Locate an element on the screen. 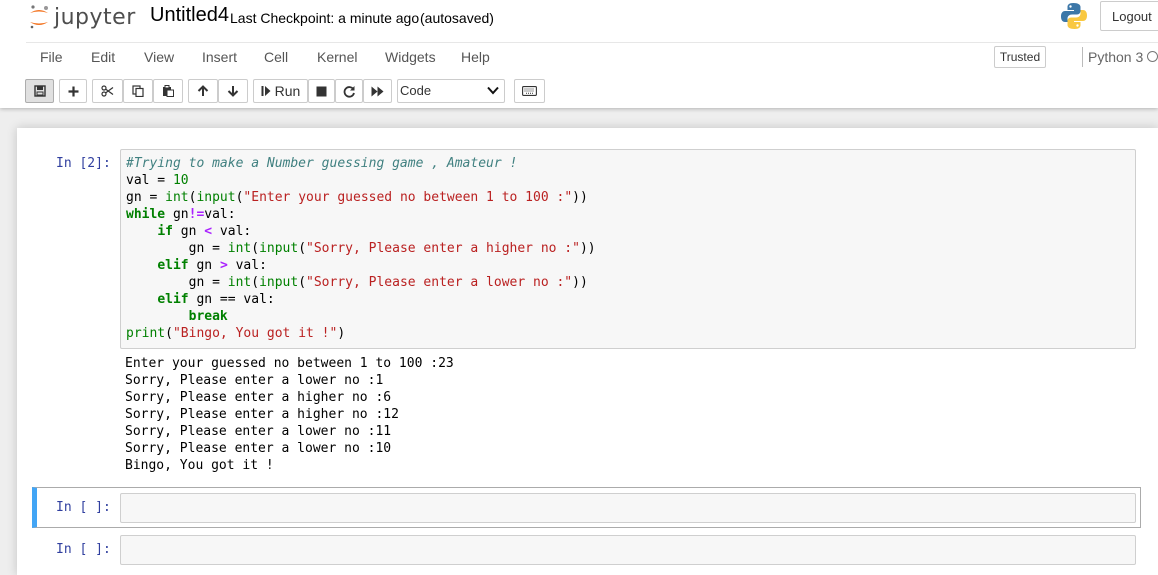  run-button: Run is located at coordinates (280, 91).